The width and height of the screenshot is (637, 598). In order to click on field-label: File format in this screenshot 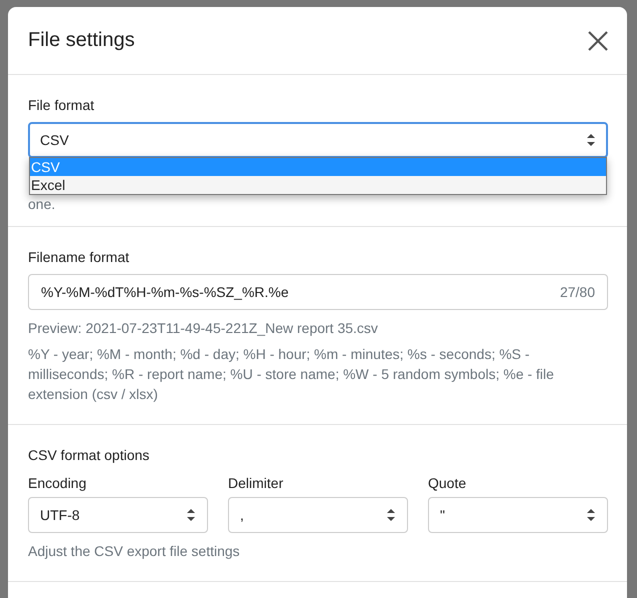, I will do `click(62, 105)`.